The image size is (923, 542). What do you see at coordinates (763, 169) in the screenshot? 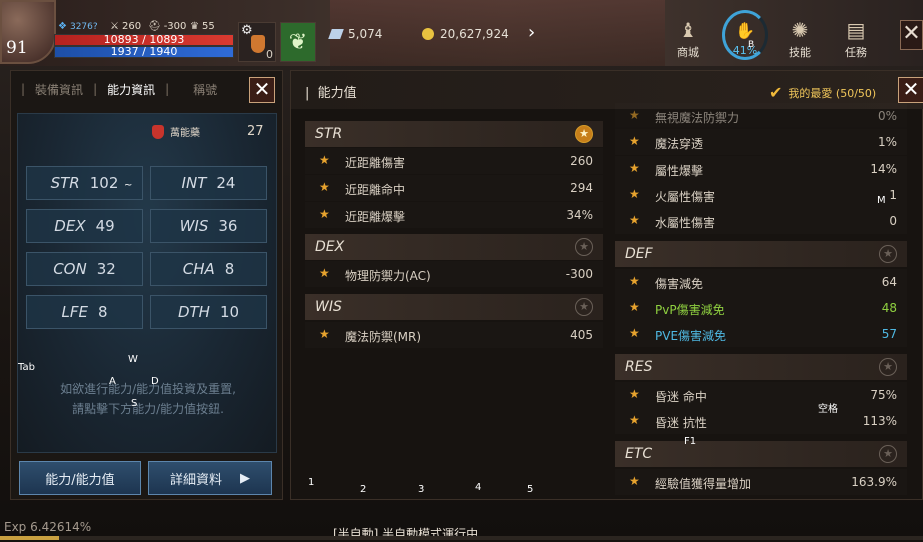
I see `list-item: ★ 屬性爆擊 14%` at bounding box center [763, 169].